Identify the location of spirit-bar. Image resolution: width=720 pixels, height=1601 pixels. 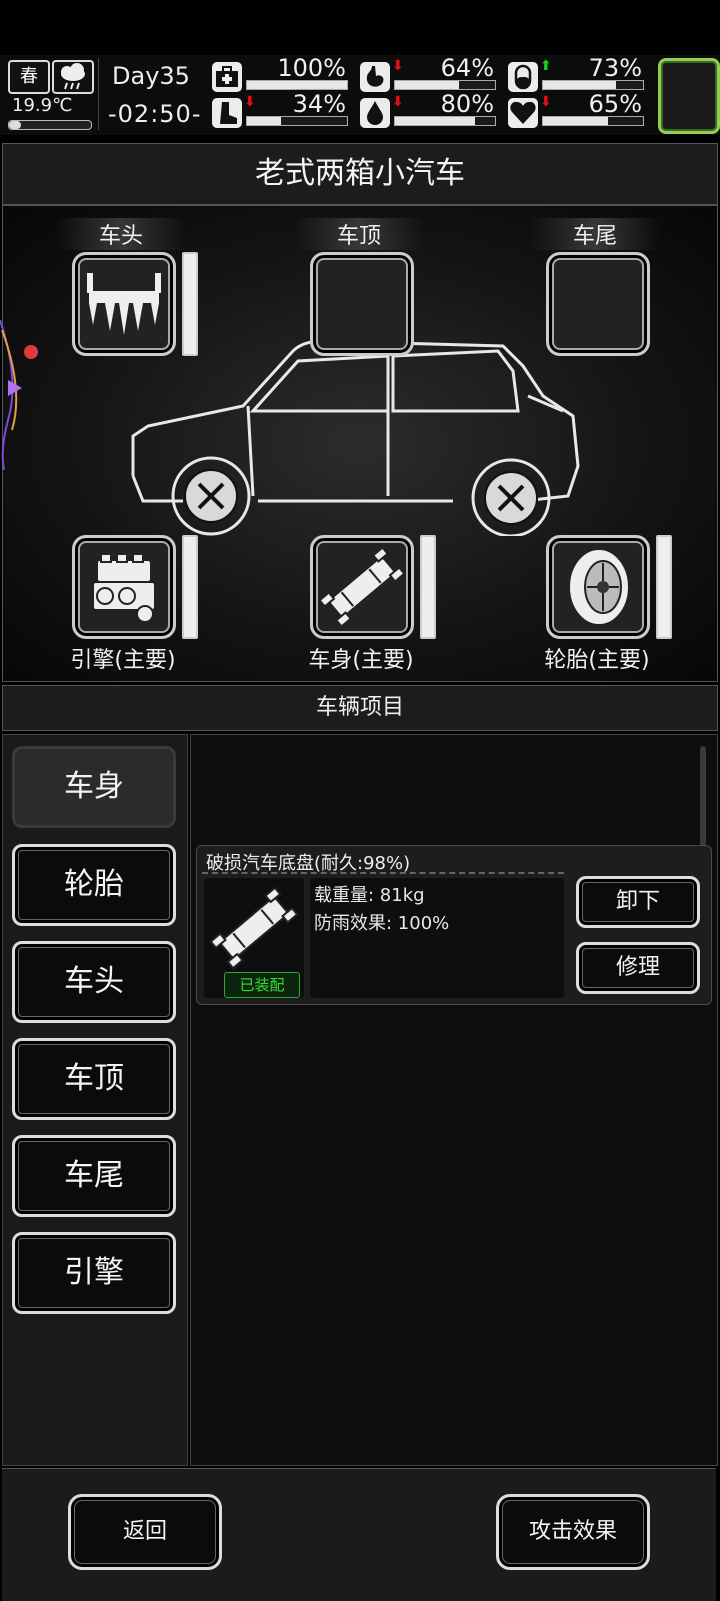
(593, 121).